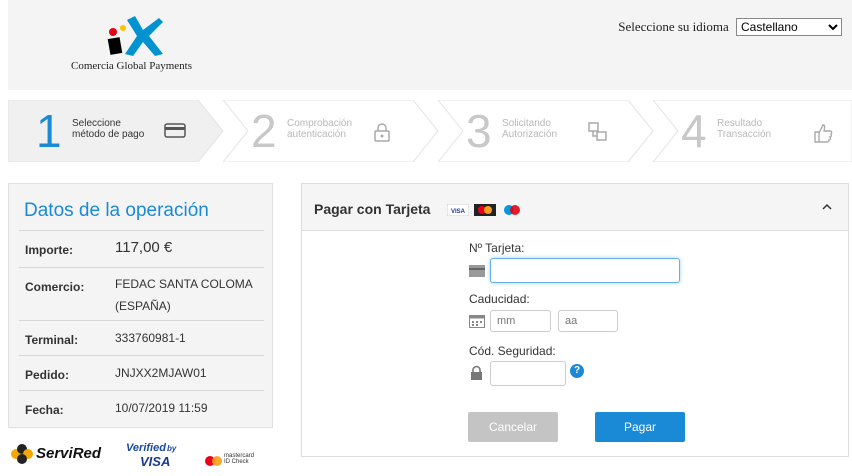 This screenshot has width=852, height=476. I want to click on detail-value: 333760981-1, so click(150, 338).